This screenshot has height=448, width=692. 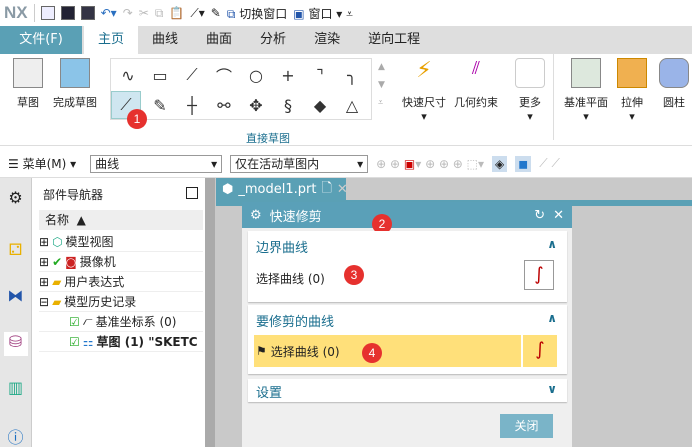 I want to click on tree-item-label: 模型视图, so click(x=89, y=242).